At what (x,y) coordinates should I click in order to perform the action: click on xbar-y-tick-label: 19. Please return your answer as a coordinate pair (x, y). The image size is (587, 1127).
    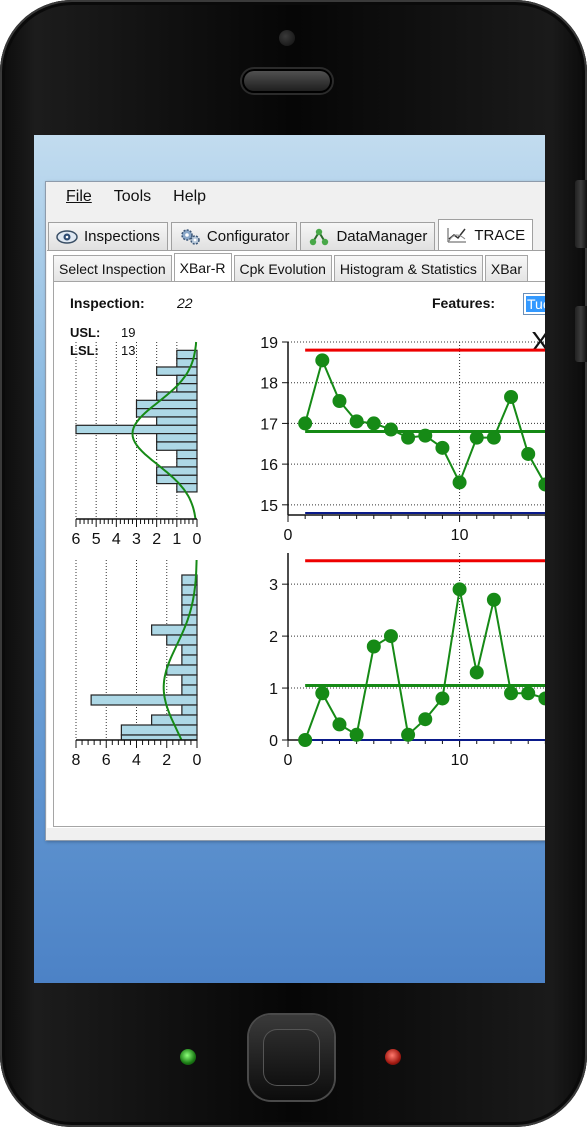
    Looking at the image, I should click on (269, 343).